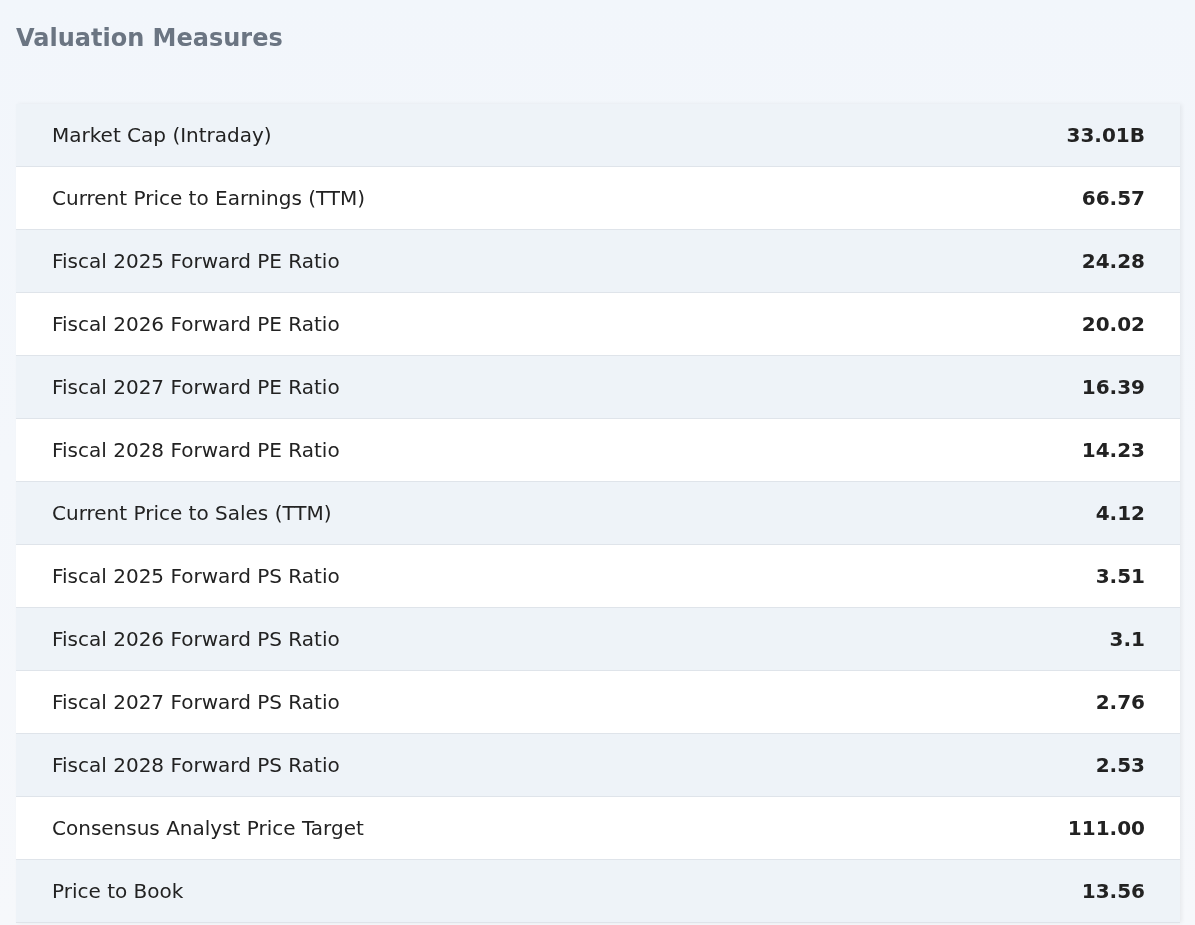  I want to click on table-cell: 66.57, so click(1113, 198).